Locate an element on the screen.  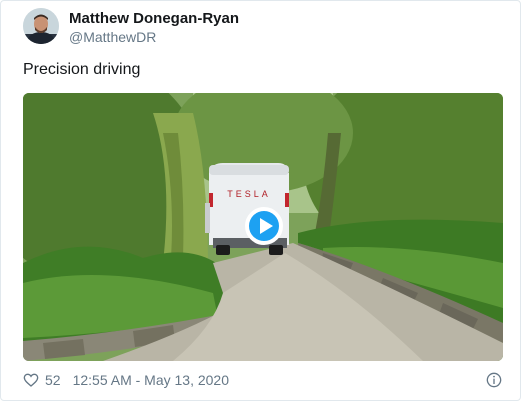
tweet-timestamp: 12:55 AM - May 13, 2020 is located at coordinates (151, 380).